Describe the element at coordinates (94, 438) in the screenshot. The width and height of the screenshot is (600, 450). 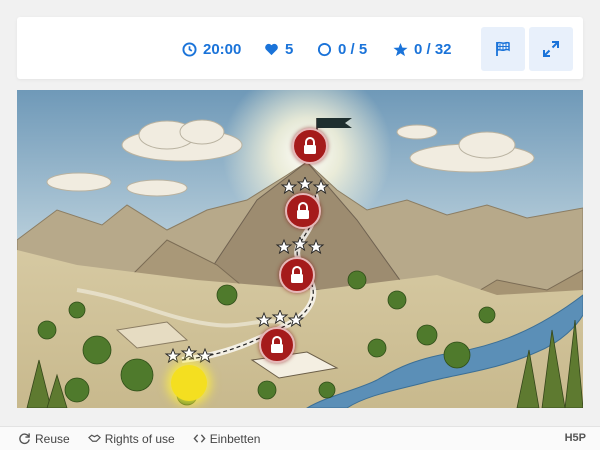
I see `handshake-icon` at that location.